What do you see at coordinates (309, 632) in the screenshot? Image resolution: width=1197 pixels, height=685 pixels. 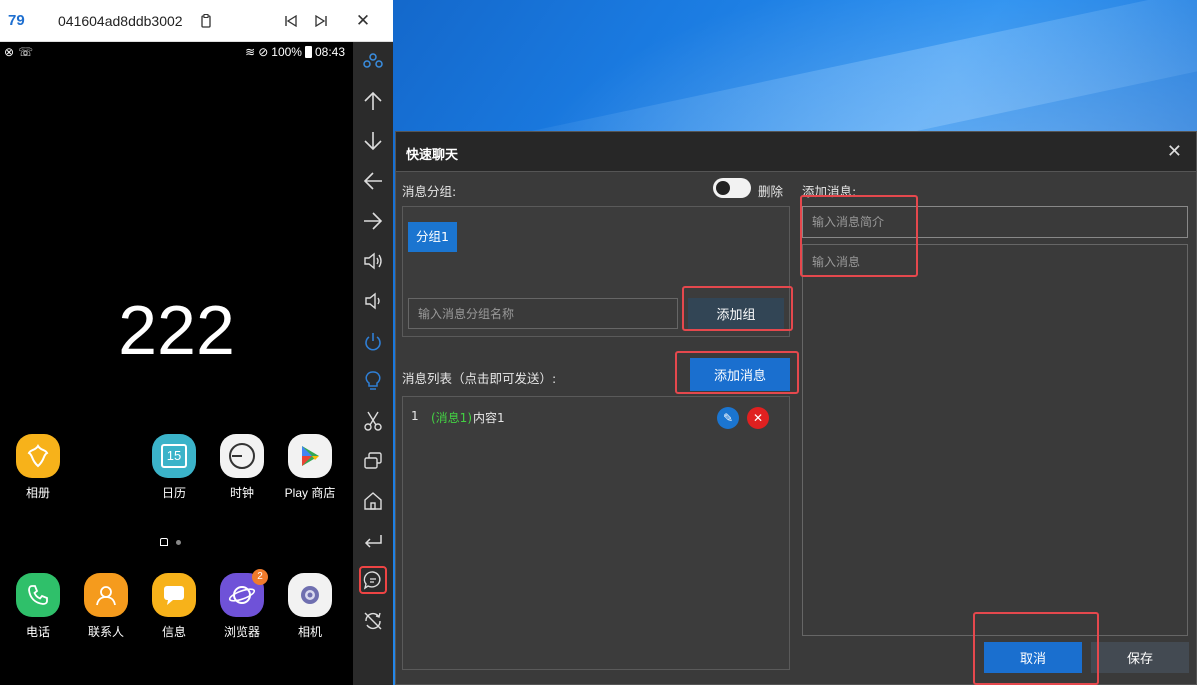 I see `app-label: 相机` at bounding box center [309, 632].